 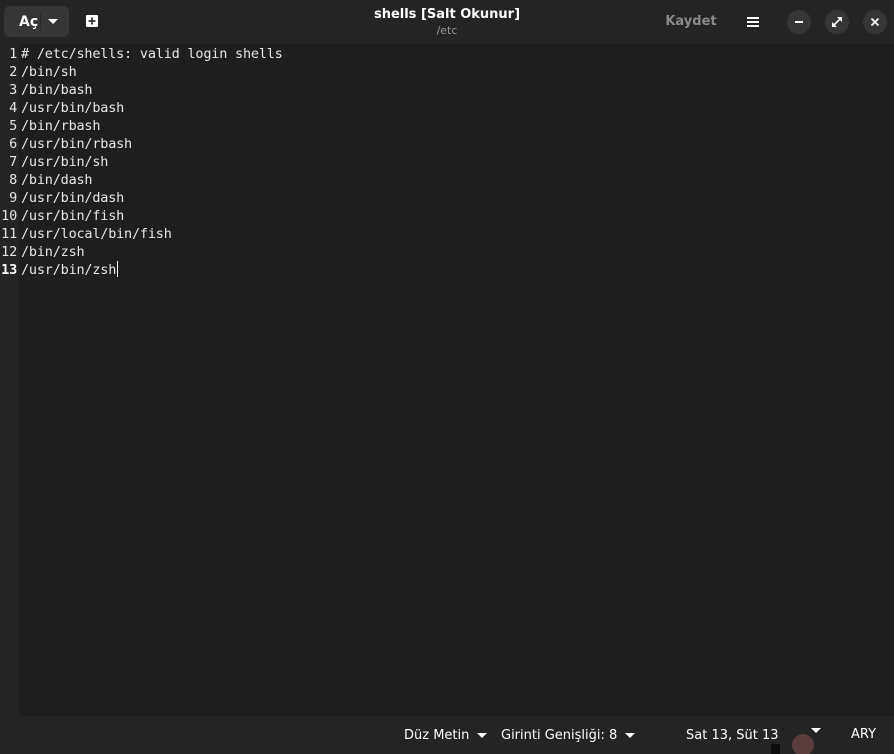 I want to click on window-title: shells [Salt Okunur], so click(x=447, y=14).